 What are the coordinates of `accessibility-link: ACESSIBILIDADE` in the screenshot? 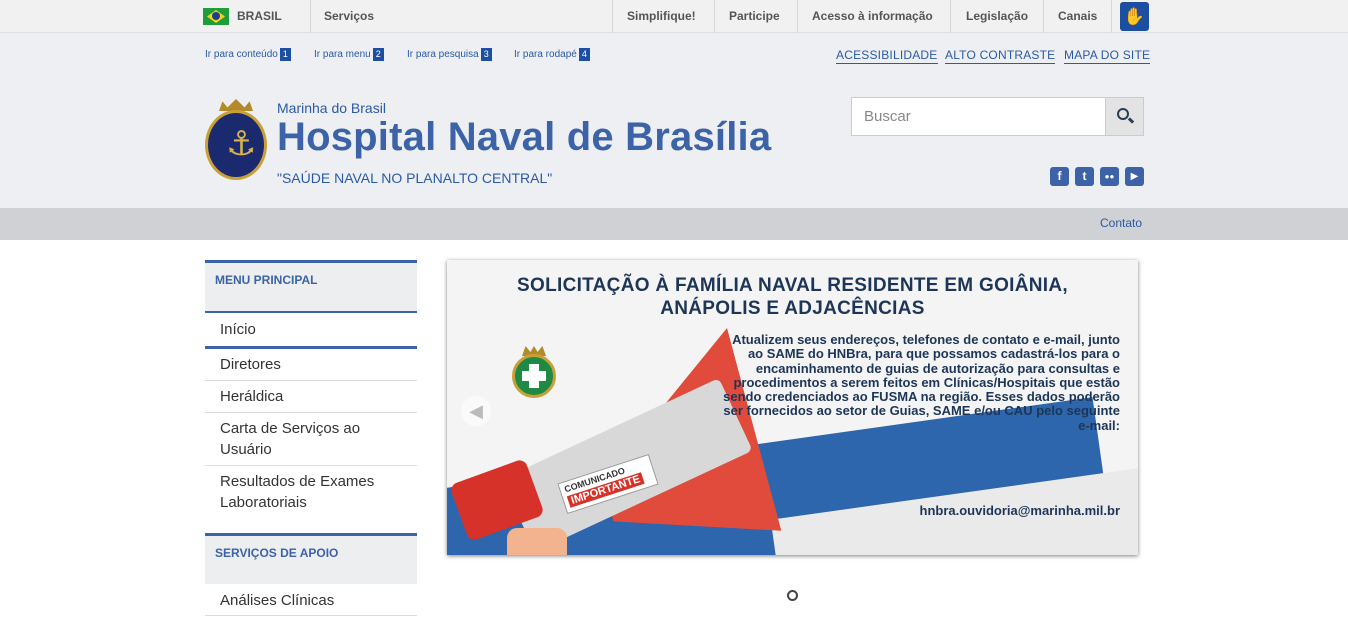 It's located at (887, 56).